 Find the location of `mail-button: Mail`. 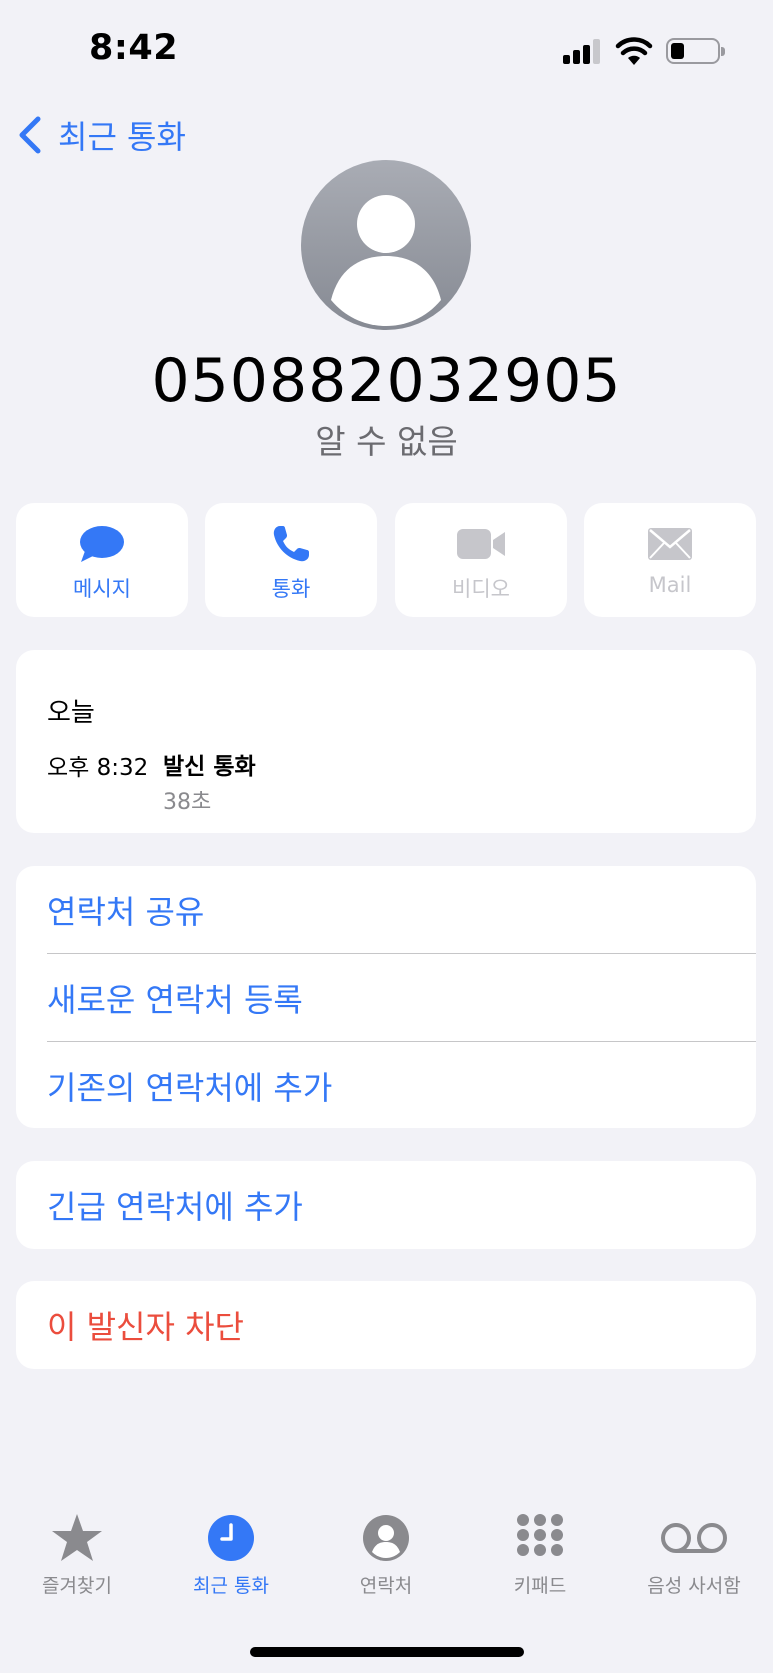

mail-button: Mail is located at coordinates (670, 560).